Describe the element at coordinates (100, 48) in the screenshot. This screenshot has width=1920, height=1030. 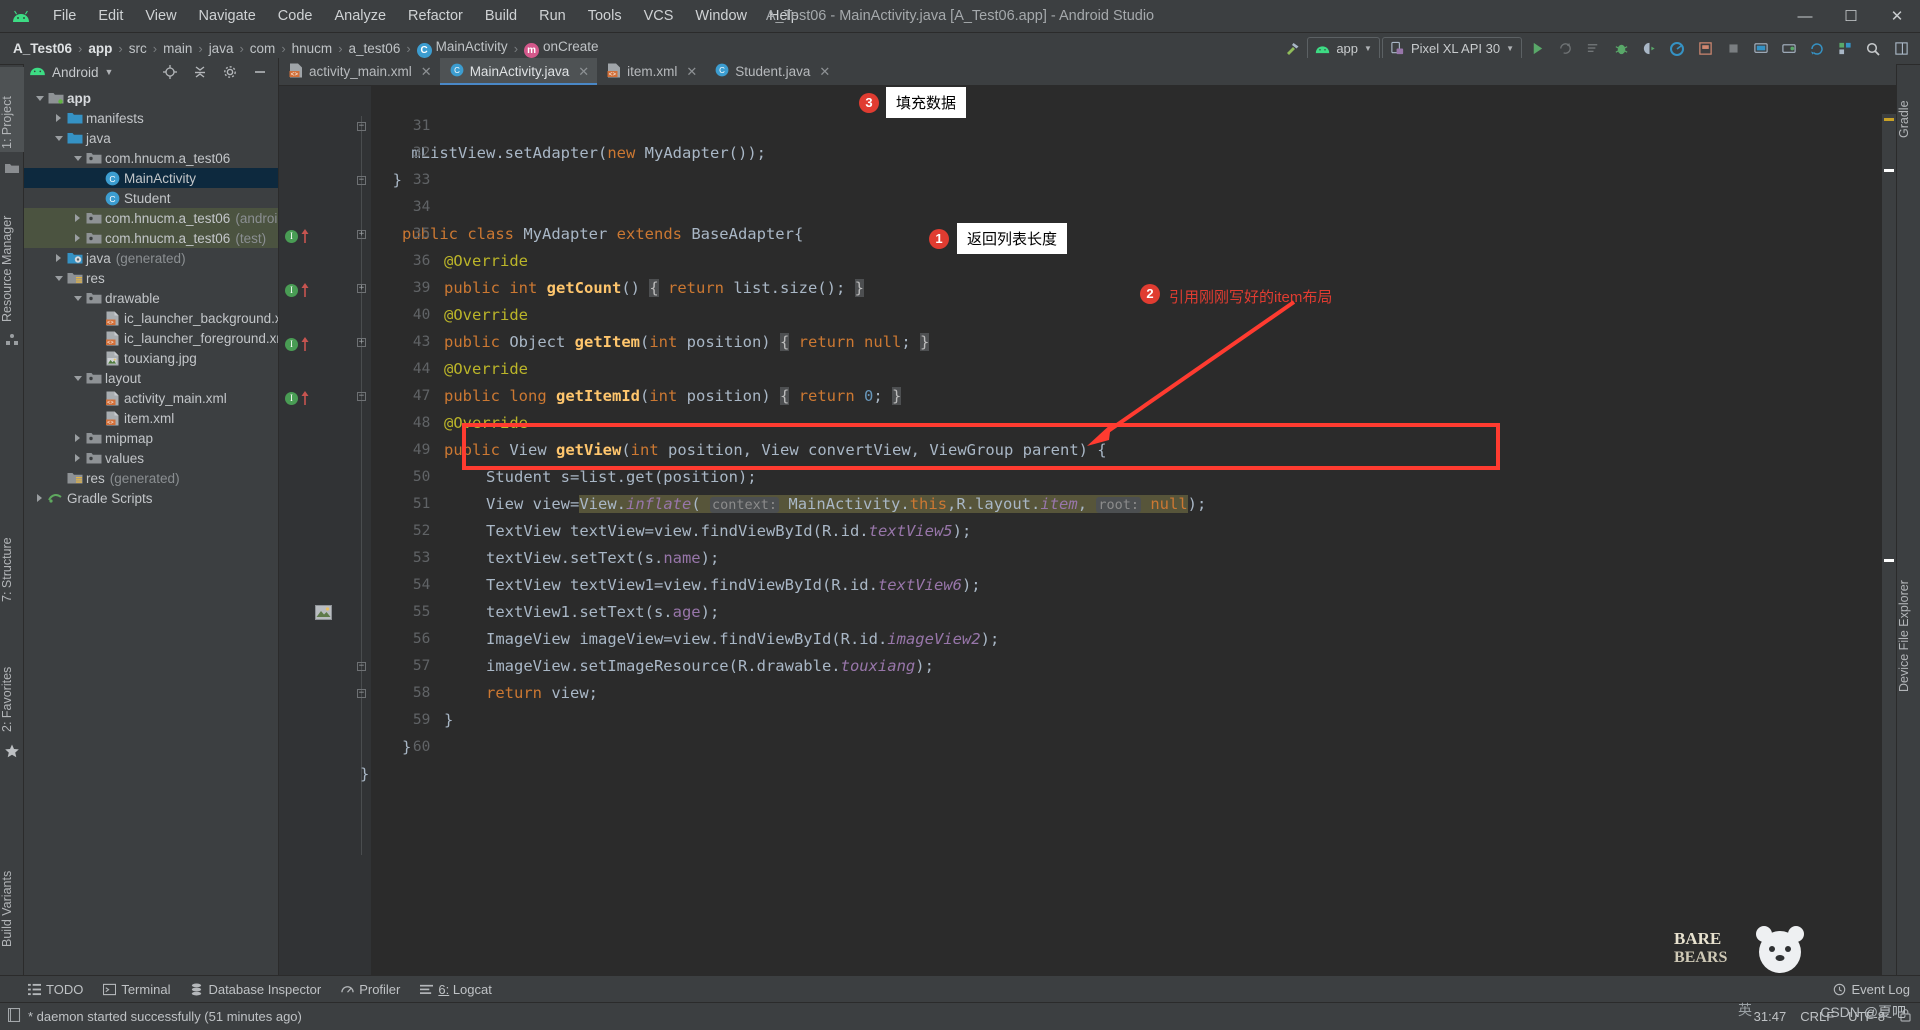
I see `breadcrumb-item-app: app` at that location.